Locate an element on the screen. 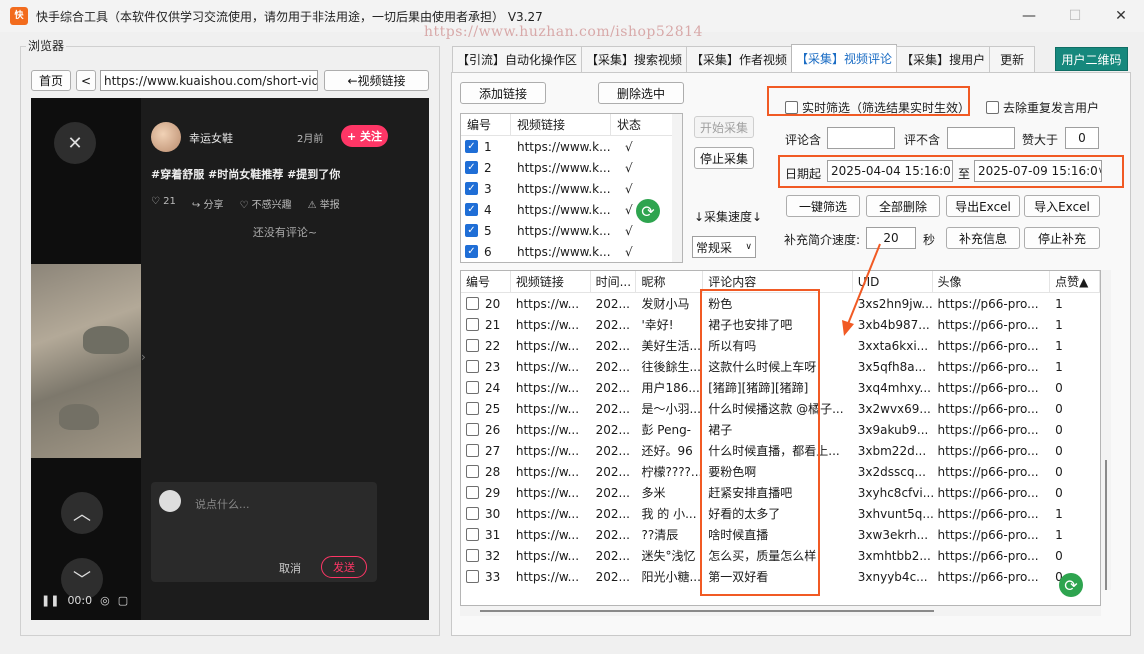 The image size is (1144, 654). list-item: ✓ 1 https://www.k... √ is located at coordinates (571, 146).